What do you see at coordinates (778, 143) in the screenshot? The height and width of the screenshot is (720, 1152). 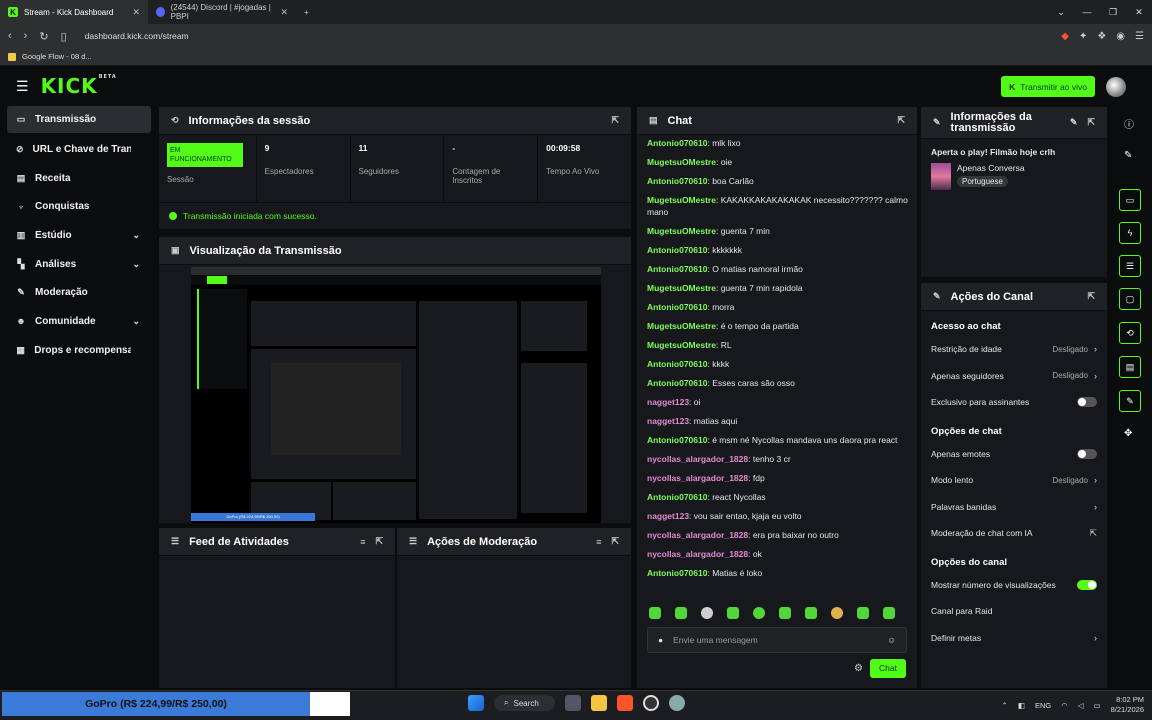 I see `chat-message: Antonio070610: mlk lixo` at bounding box center [778, 143].